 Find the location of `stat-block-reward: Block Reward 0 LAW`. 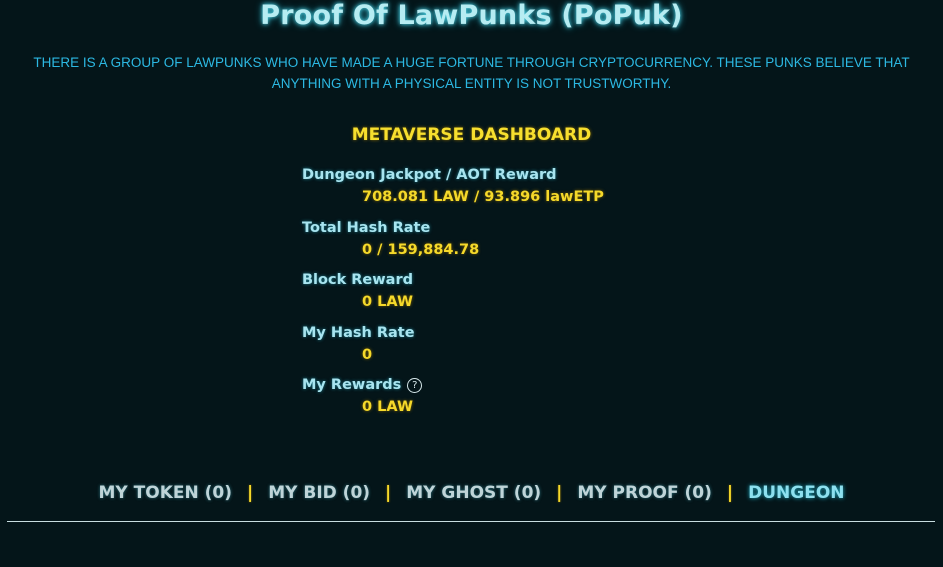

stat-block-reward: Block Reward 0 LAW is located at coordinates (502, 297).